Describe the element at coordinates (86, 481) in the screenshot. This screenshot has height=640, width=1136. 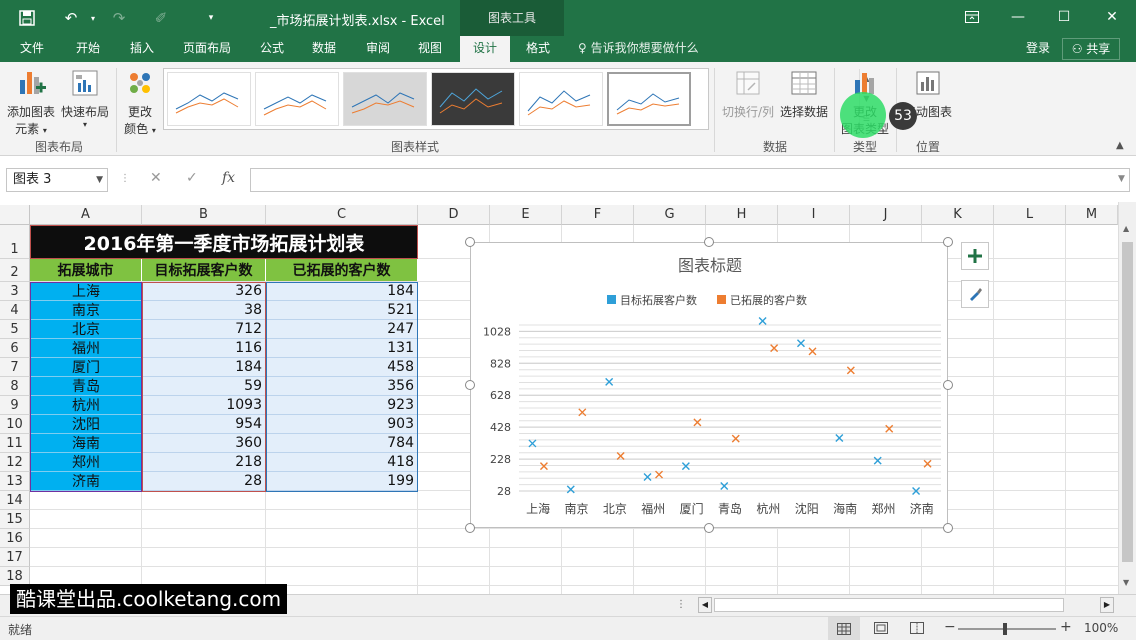
I see `city-cell: 济南` at that location.